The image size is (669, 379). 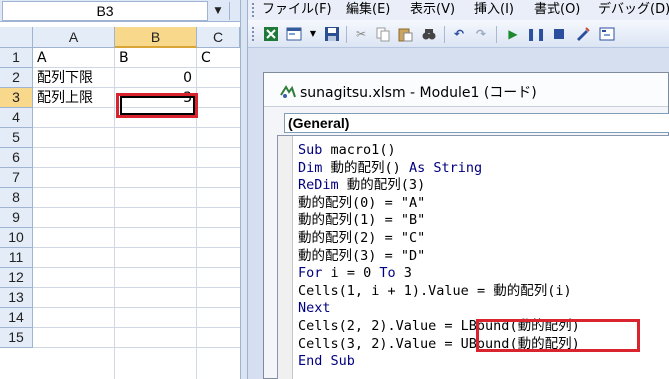 I want to click on userform-icon, so click(x=294, y=34).